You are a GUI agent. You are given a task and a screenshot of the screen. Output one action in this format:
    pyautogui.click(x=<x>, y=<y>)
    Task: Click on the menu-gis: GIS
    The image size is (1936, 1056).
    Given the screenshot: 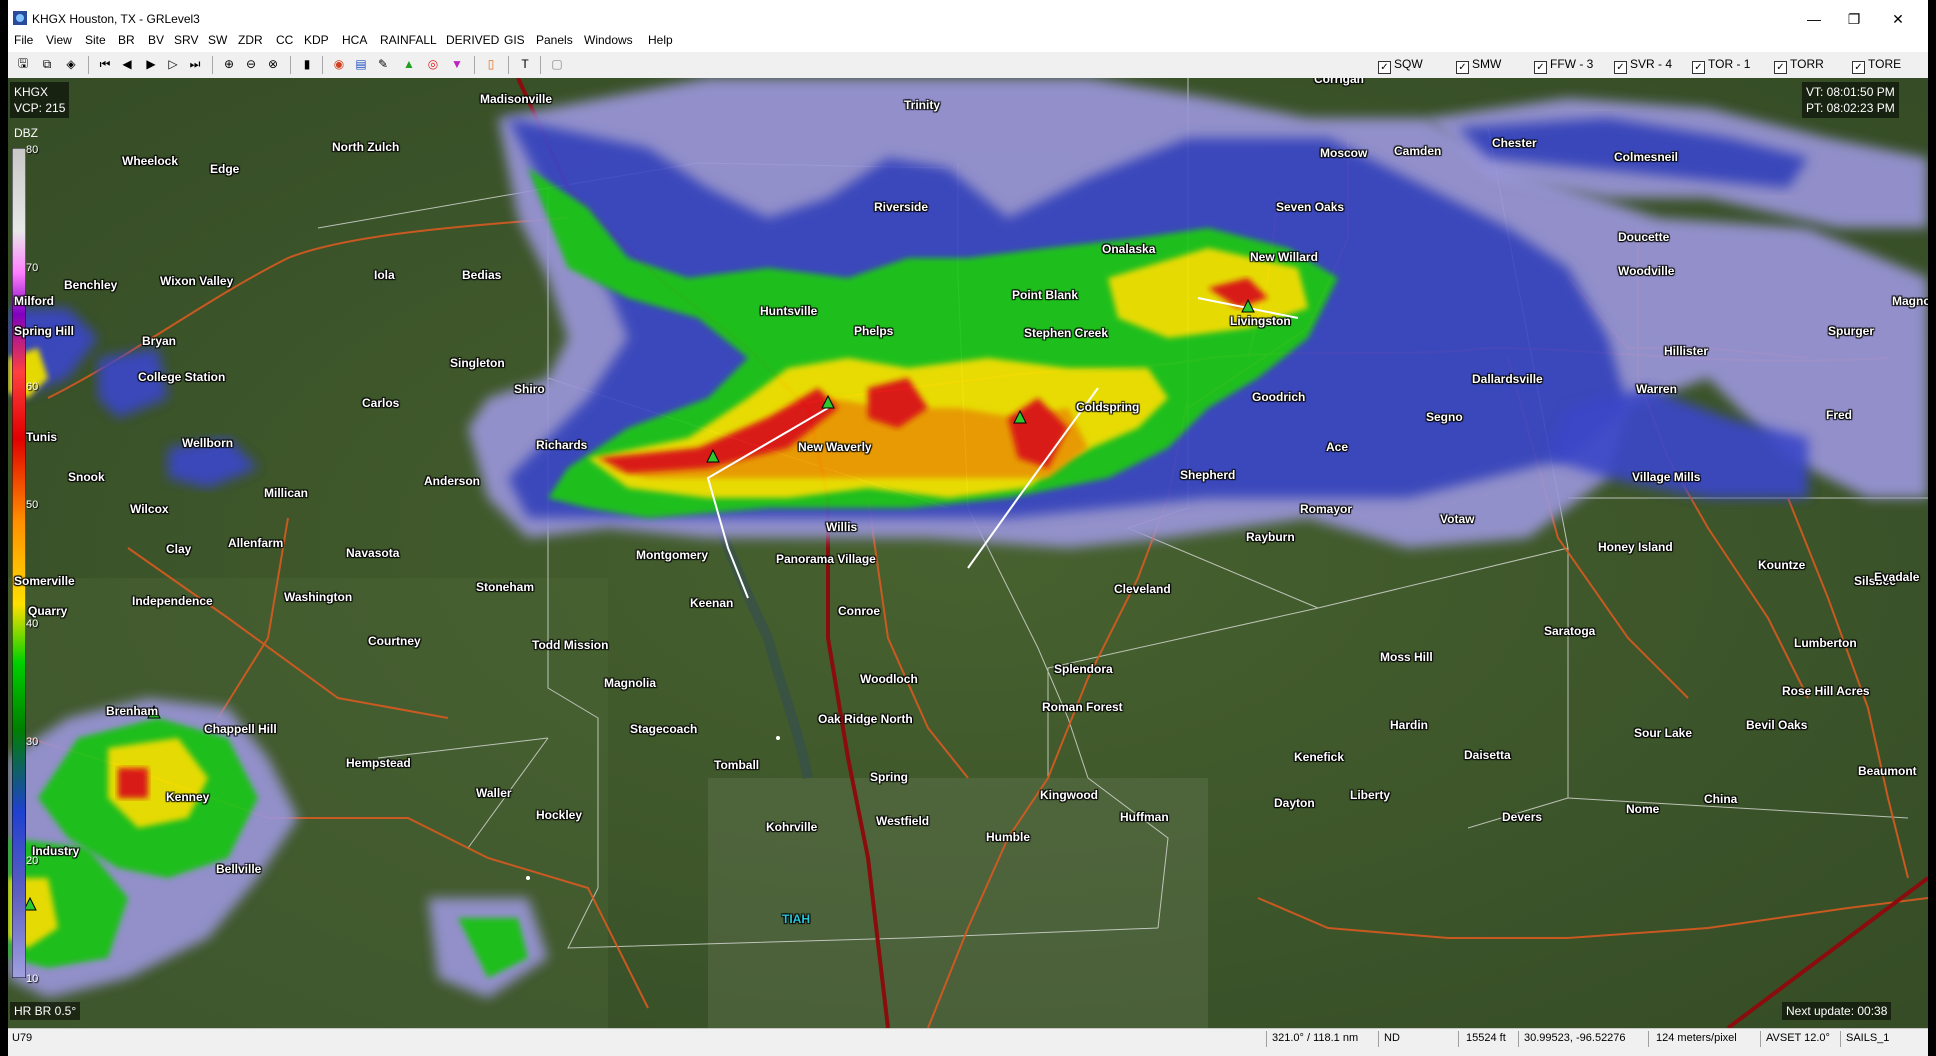 What is the action you would take?
    pyautogui.click(x=514, y=40)
    